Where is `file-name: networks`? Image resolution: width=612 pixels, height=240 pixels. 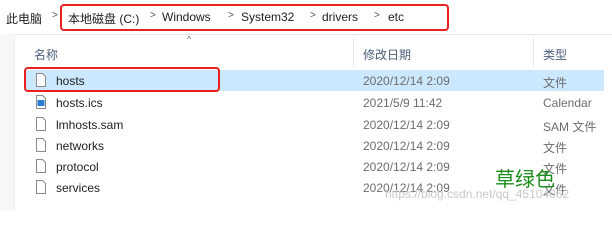
file-name: networks is located at coordinates (80, 146).